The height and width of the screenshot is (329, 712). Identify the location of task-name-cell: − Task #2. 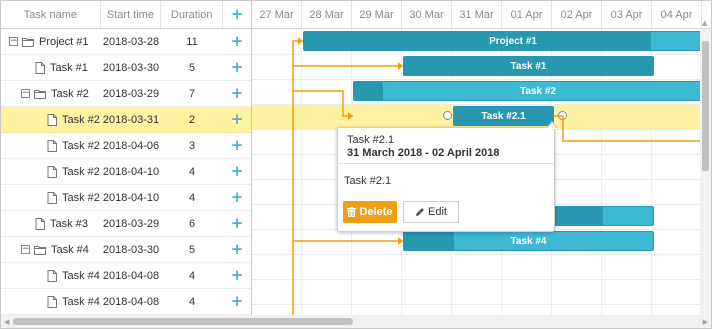
(51, 94).